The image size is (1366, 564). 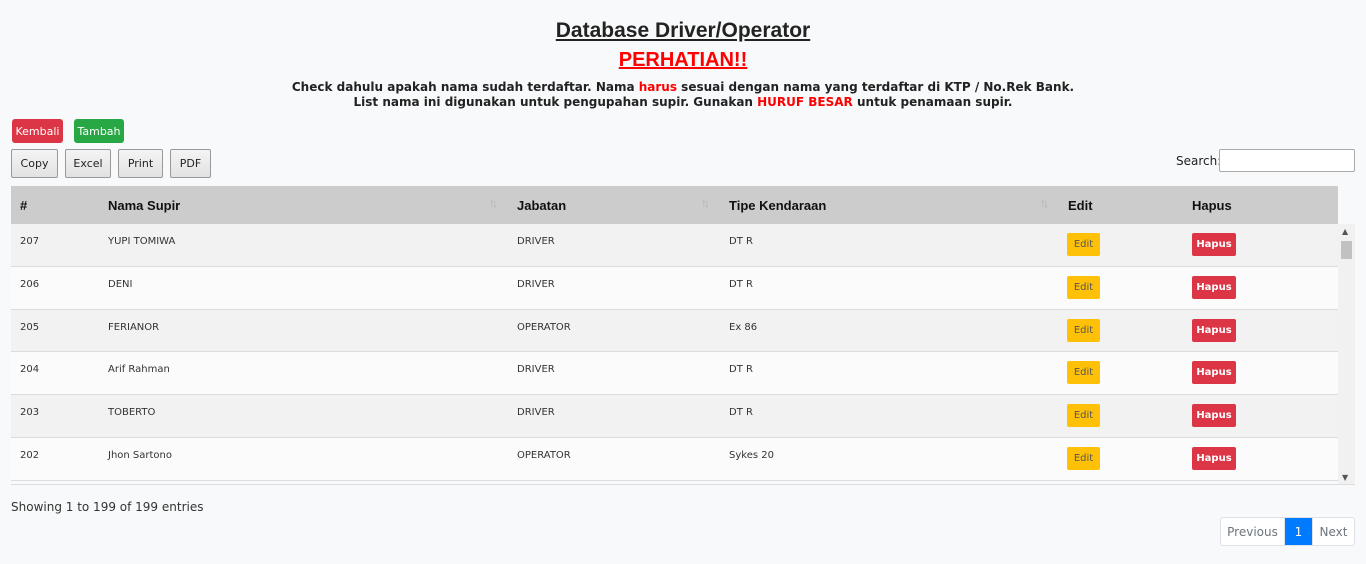 I want to click on cell-name: FERIANOR, so click(x=134, y=327).